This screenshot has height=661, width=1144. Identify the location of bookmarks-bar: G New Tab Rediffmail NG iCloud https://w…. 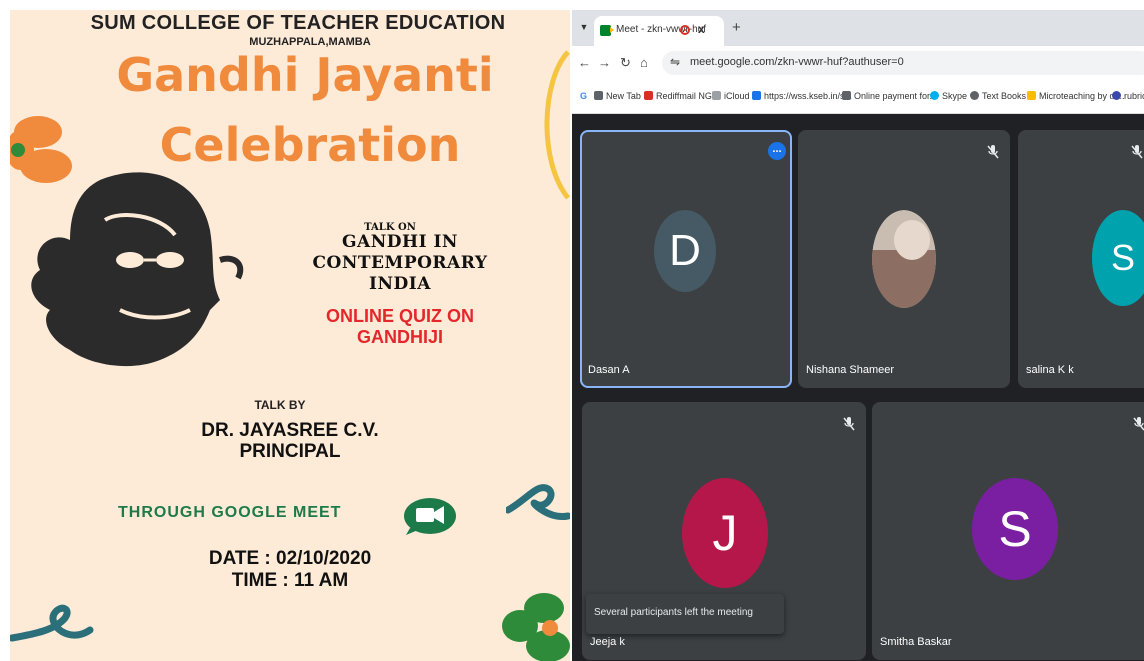
(858, 97).